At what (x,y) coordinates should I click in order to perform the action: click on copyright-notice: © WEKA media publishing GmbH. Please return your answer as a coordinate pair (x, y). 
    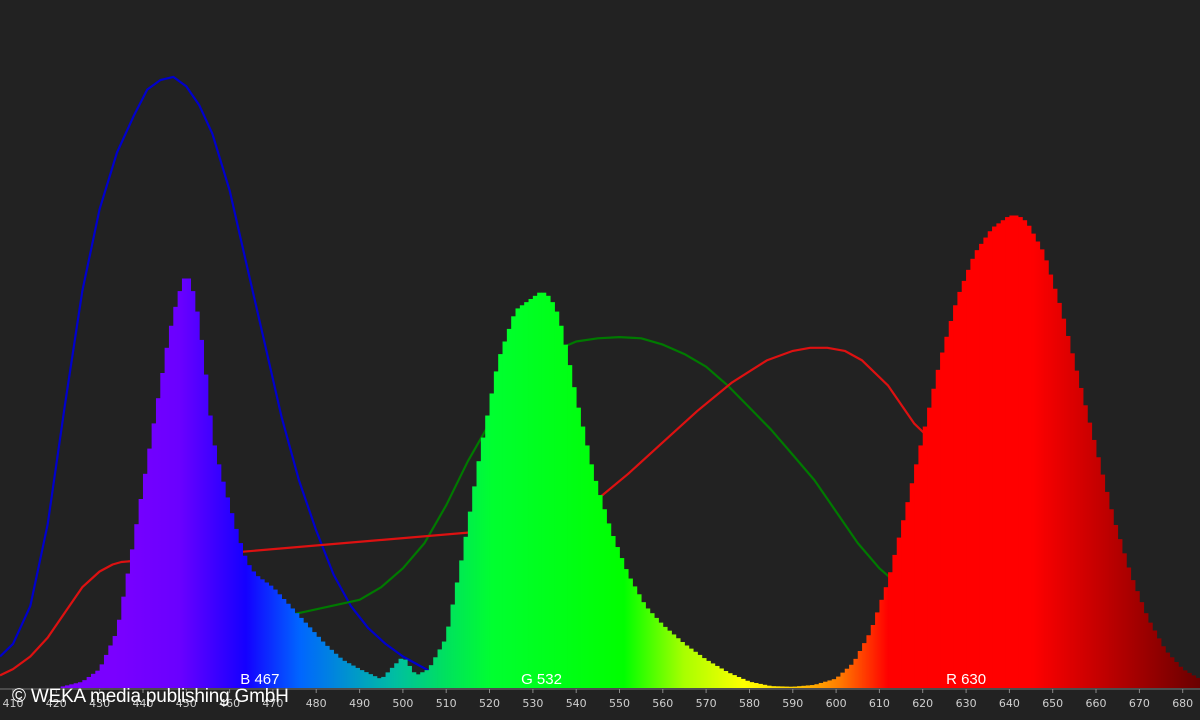
    Looking at the image, I should click on (150, 696).